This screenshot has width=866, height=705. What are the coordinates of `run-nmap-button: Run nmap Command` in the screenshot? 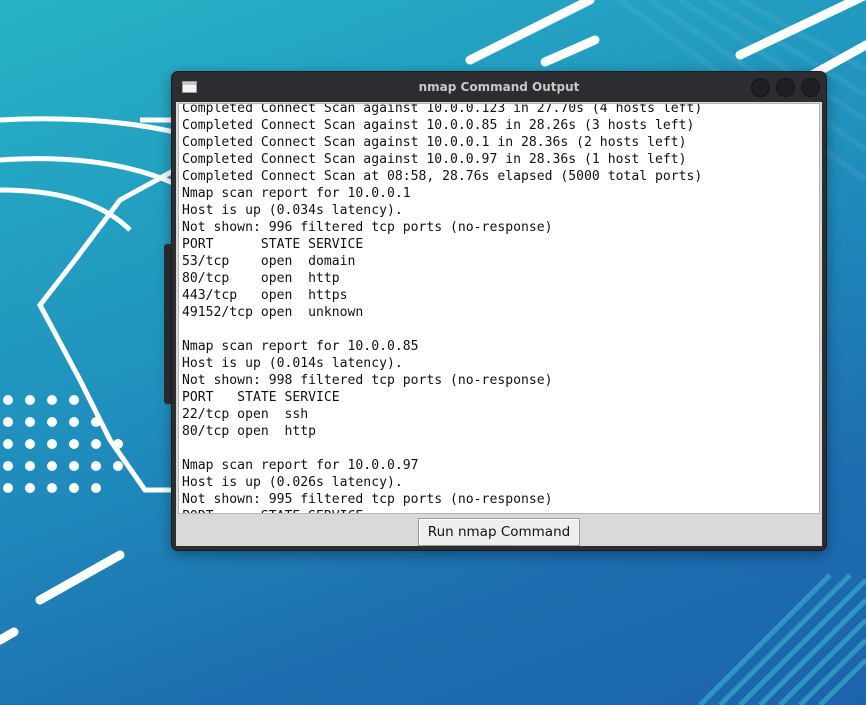 It's located at (499, 532).